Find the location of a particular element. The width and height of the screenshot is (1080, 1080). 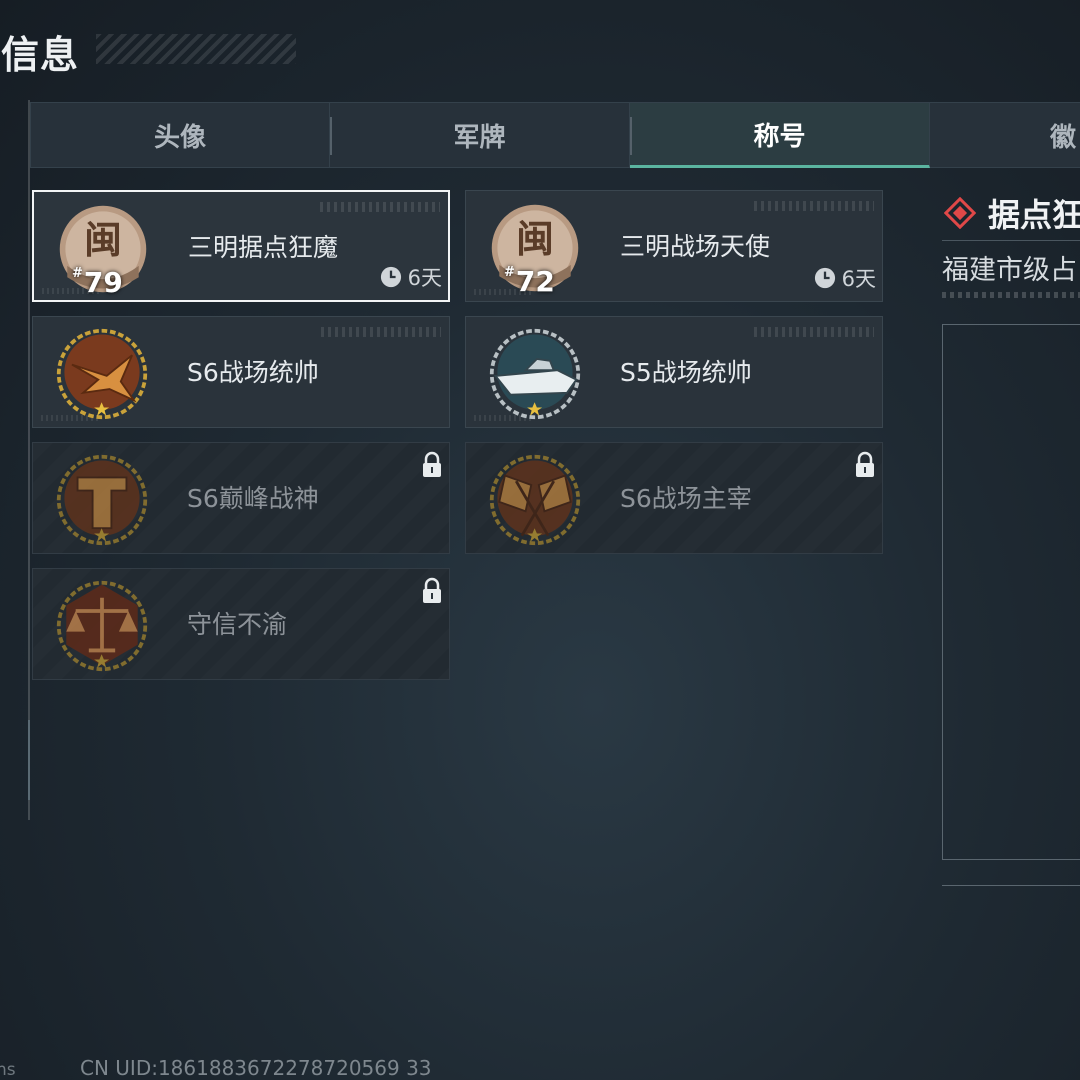

page-header: 色信息 is located at coordinates (150, 50).